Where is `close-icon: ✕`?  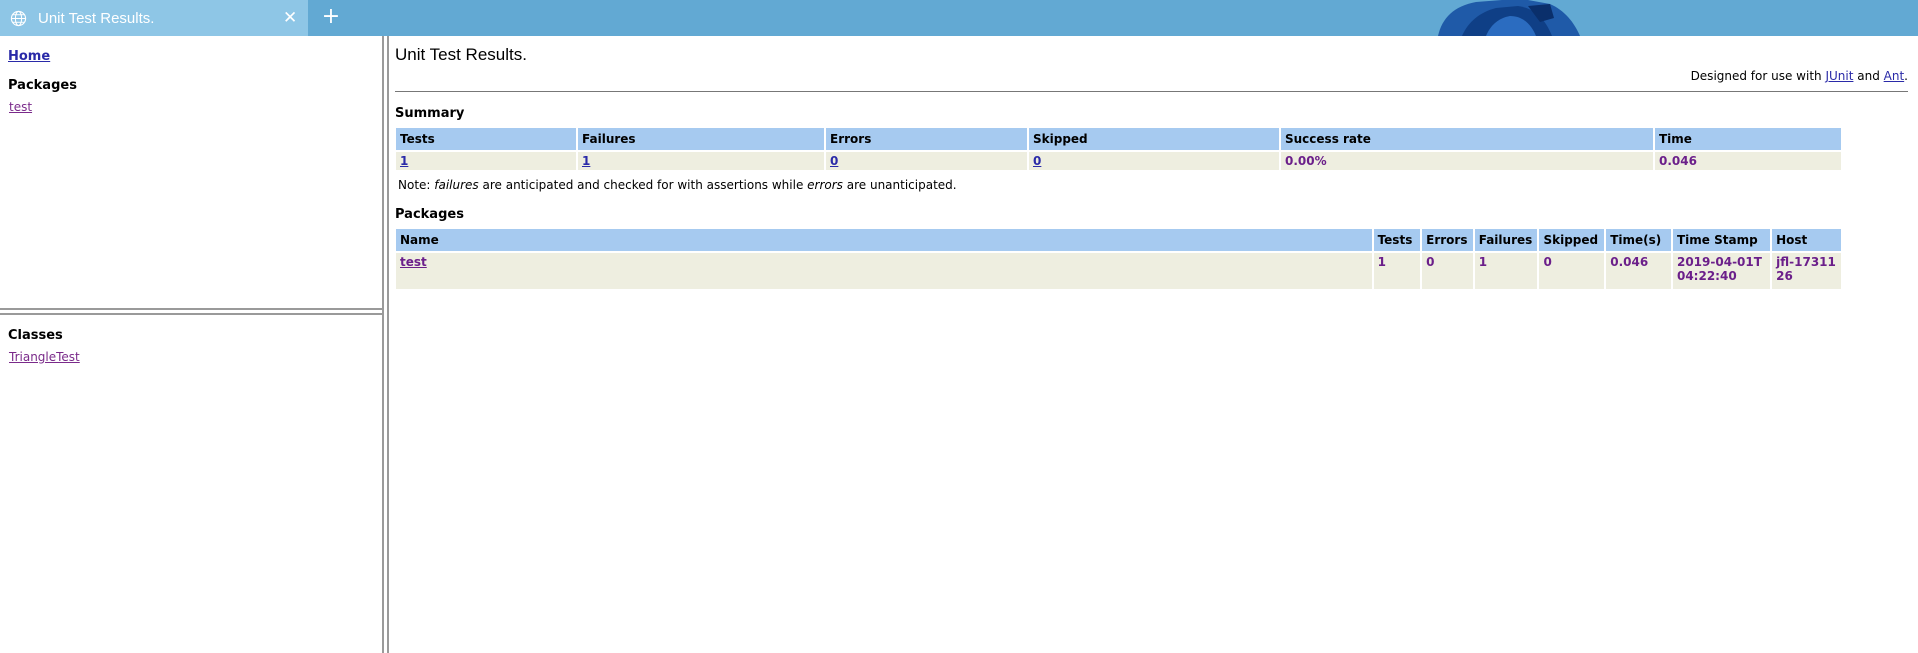
close-icon: ✕ is located at coordinates (290, 18).